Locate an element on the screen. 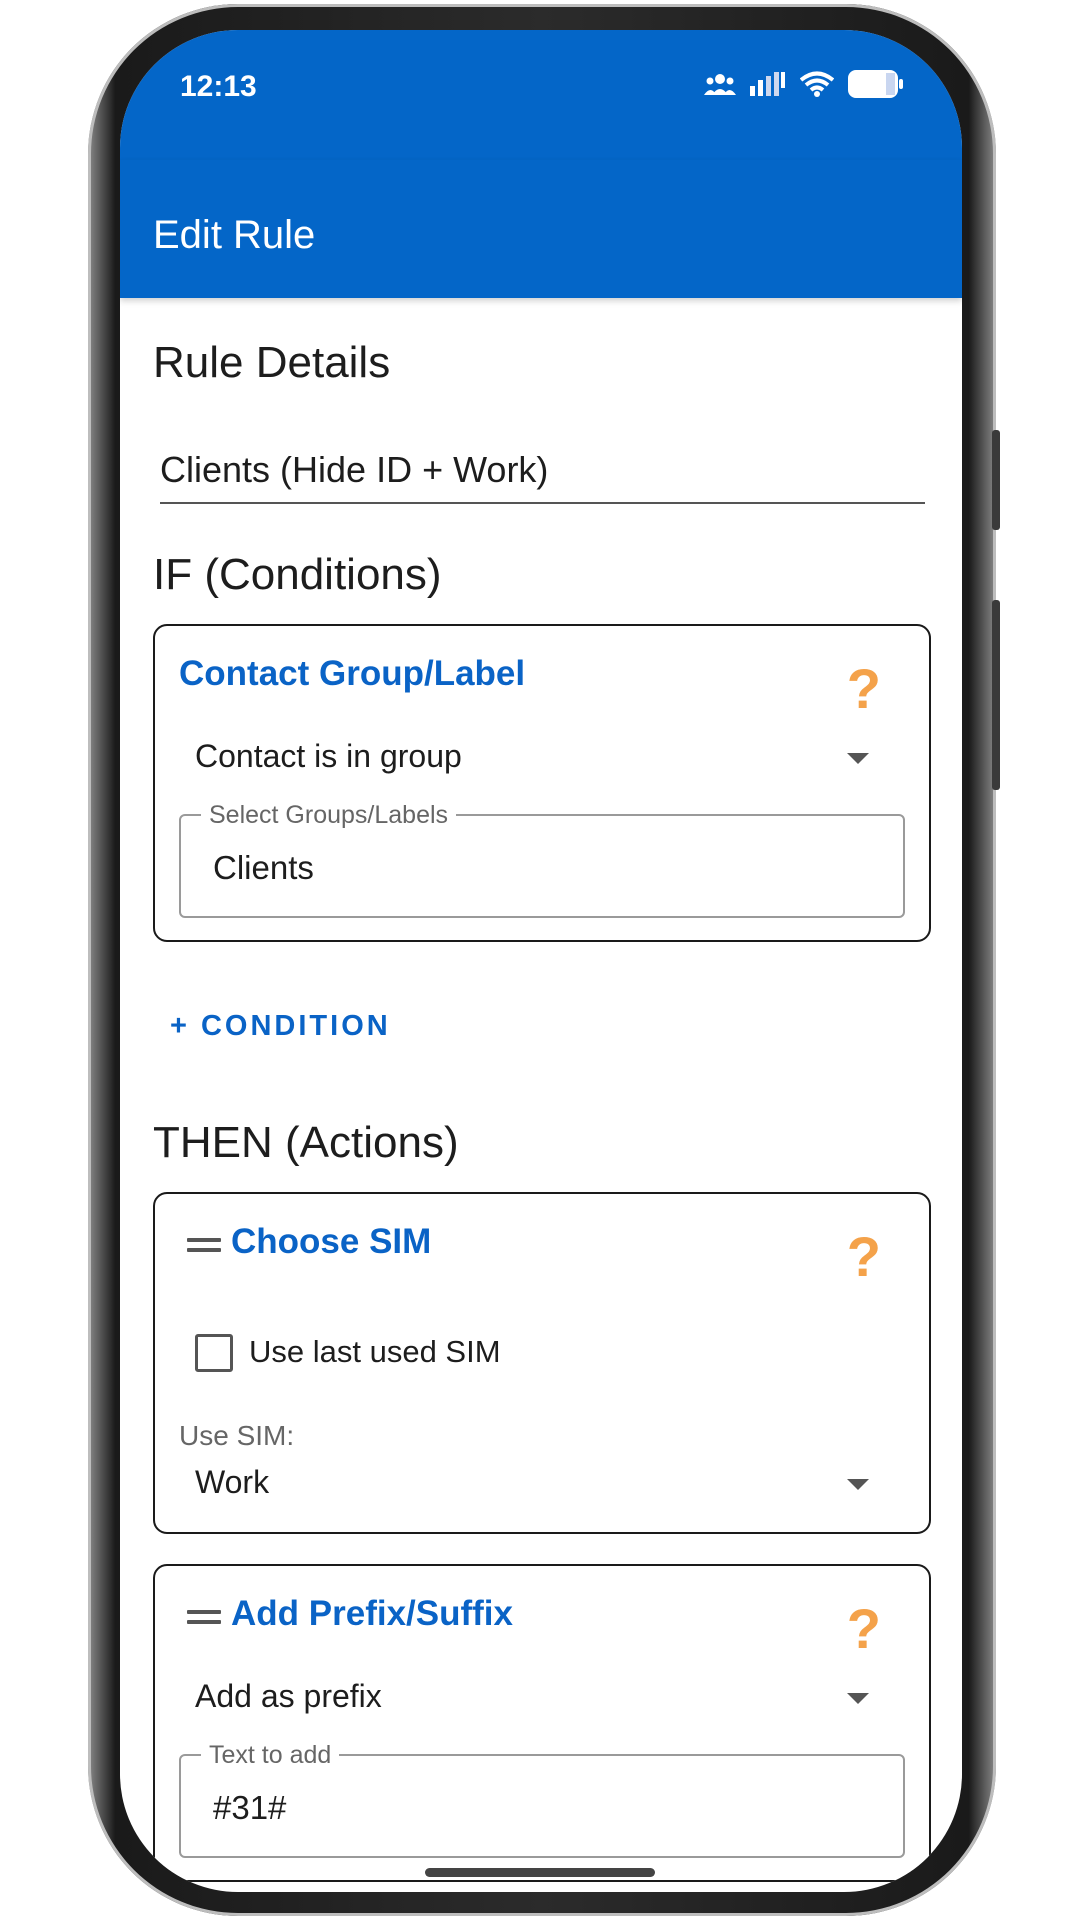 The height and width of the screenshot is (1920, 1080). status-bar: 12:13 is located at coordinates (541, 95).